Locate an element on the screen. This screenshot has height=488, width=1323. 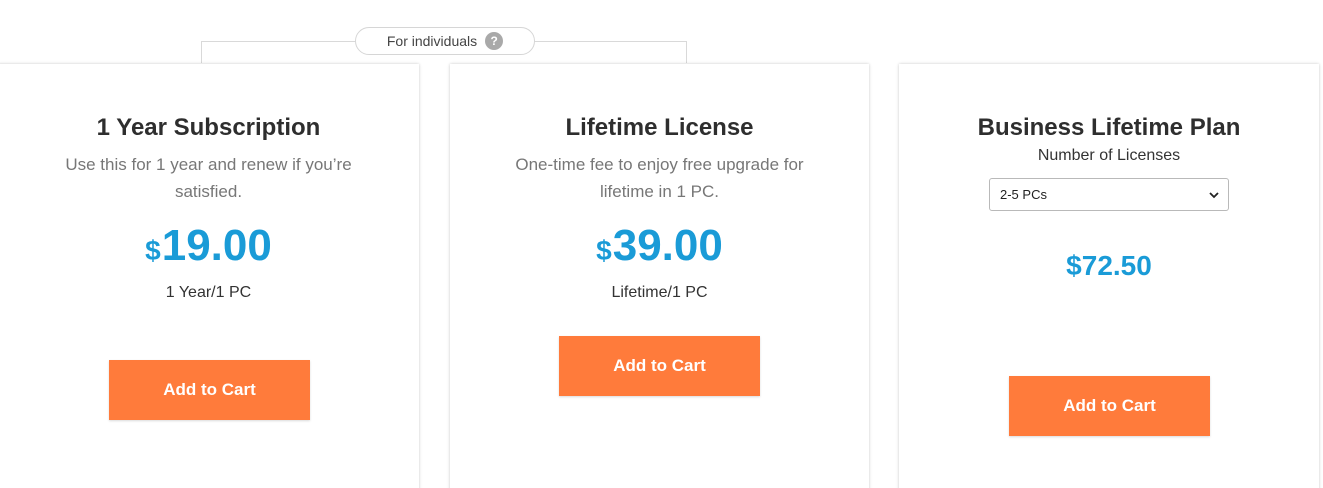
price-amount: 19.00 is located at coordinates (216, 245).